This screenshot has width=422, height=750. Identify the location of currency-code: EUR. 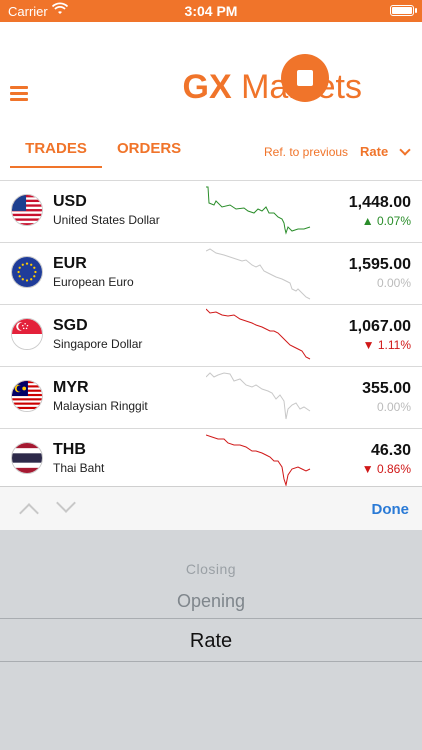
(70, 263).